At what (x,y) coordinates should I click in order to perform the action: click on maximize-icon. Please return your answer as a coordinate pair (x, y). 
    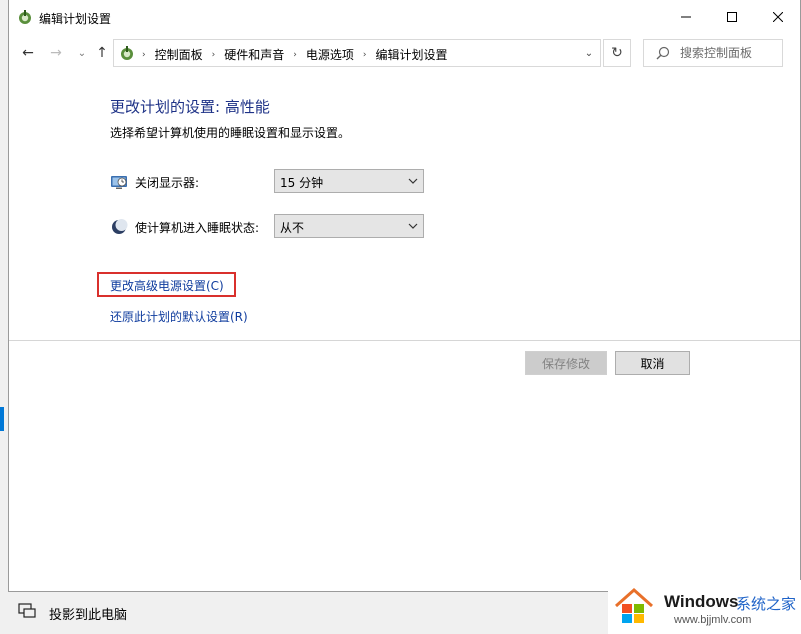
    Looking at the image, I should click on (732, 17).